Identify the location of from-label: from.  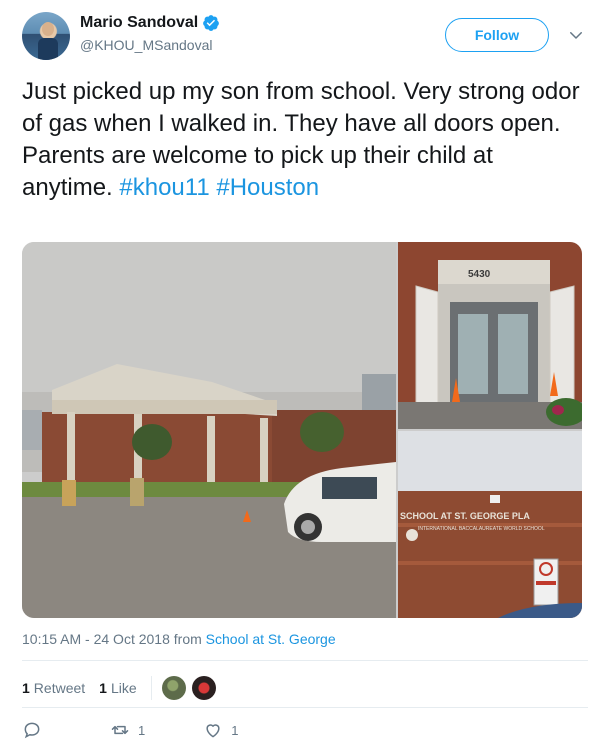
(187, 639).